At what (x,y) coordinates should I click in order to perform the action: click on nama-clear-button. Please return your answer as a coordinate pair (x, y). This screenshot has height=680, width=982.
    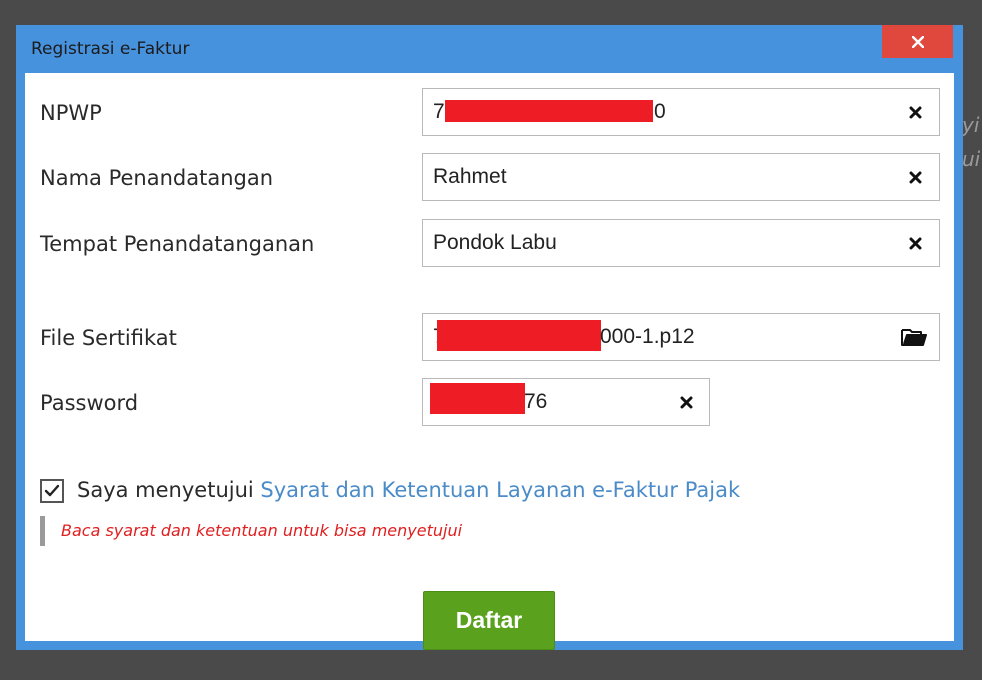
    Looking at the image, I should click on (915, 177).